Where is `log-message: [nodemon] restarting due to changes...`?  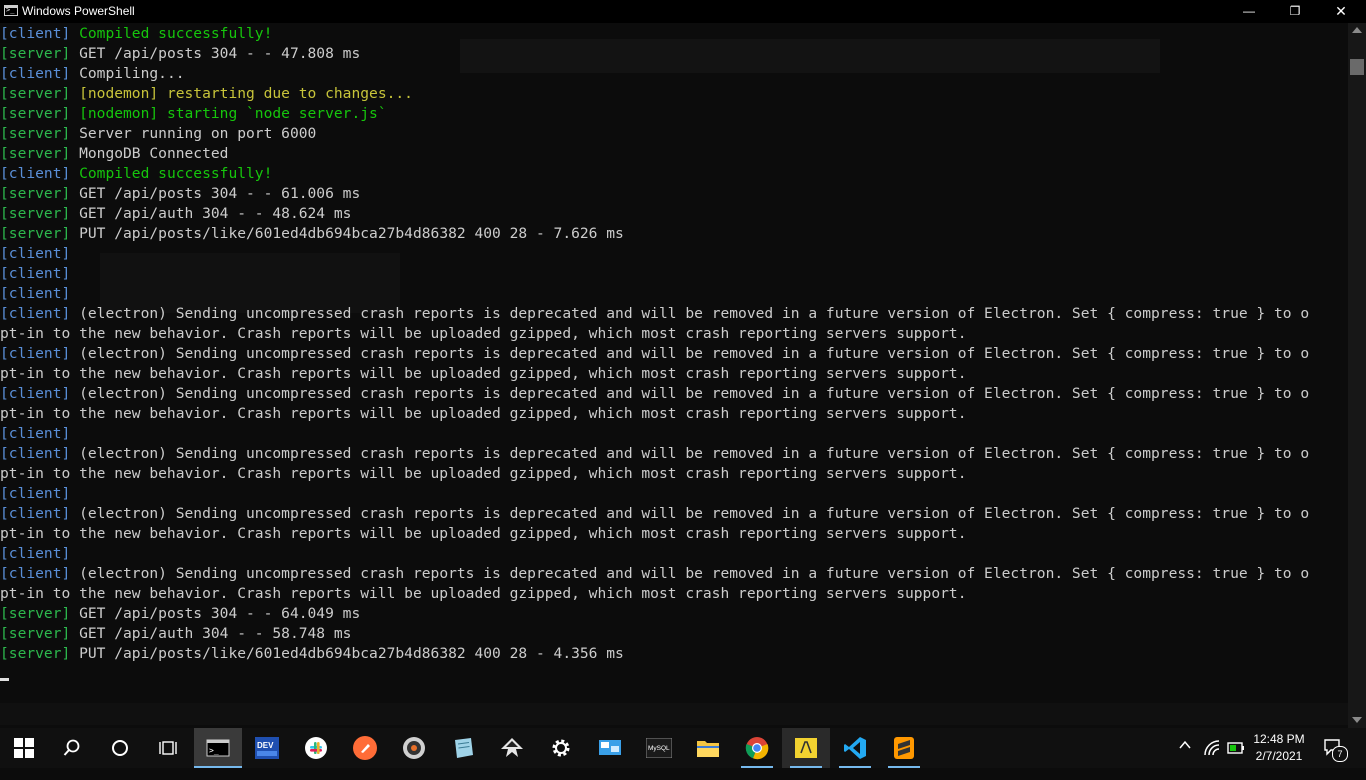
log-message: [nodemon] restarting due to changes... is located at coordinates (241, 93).